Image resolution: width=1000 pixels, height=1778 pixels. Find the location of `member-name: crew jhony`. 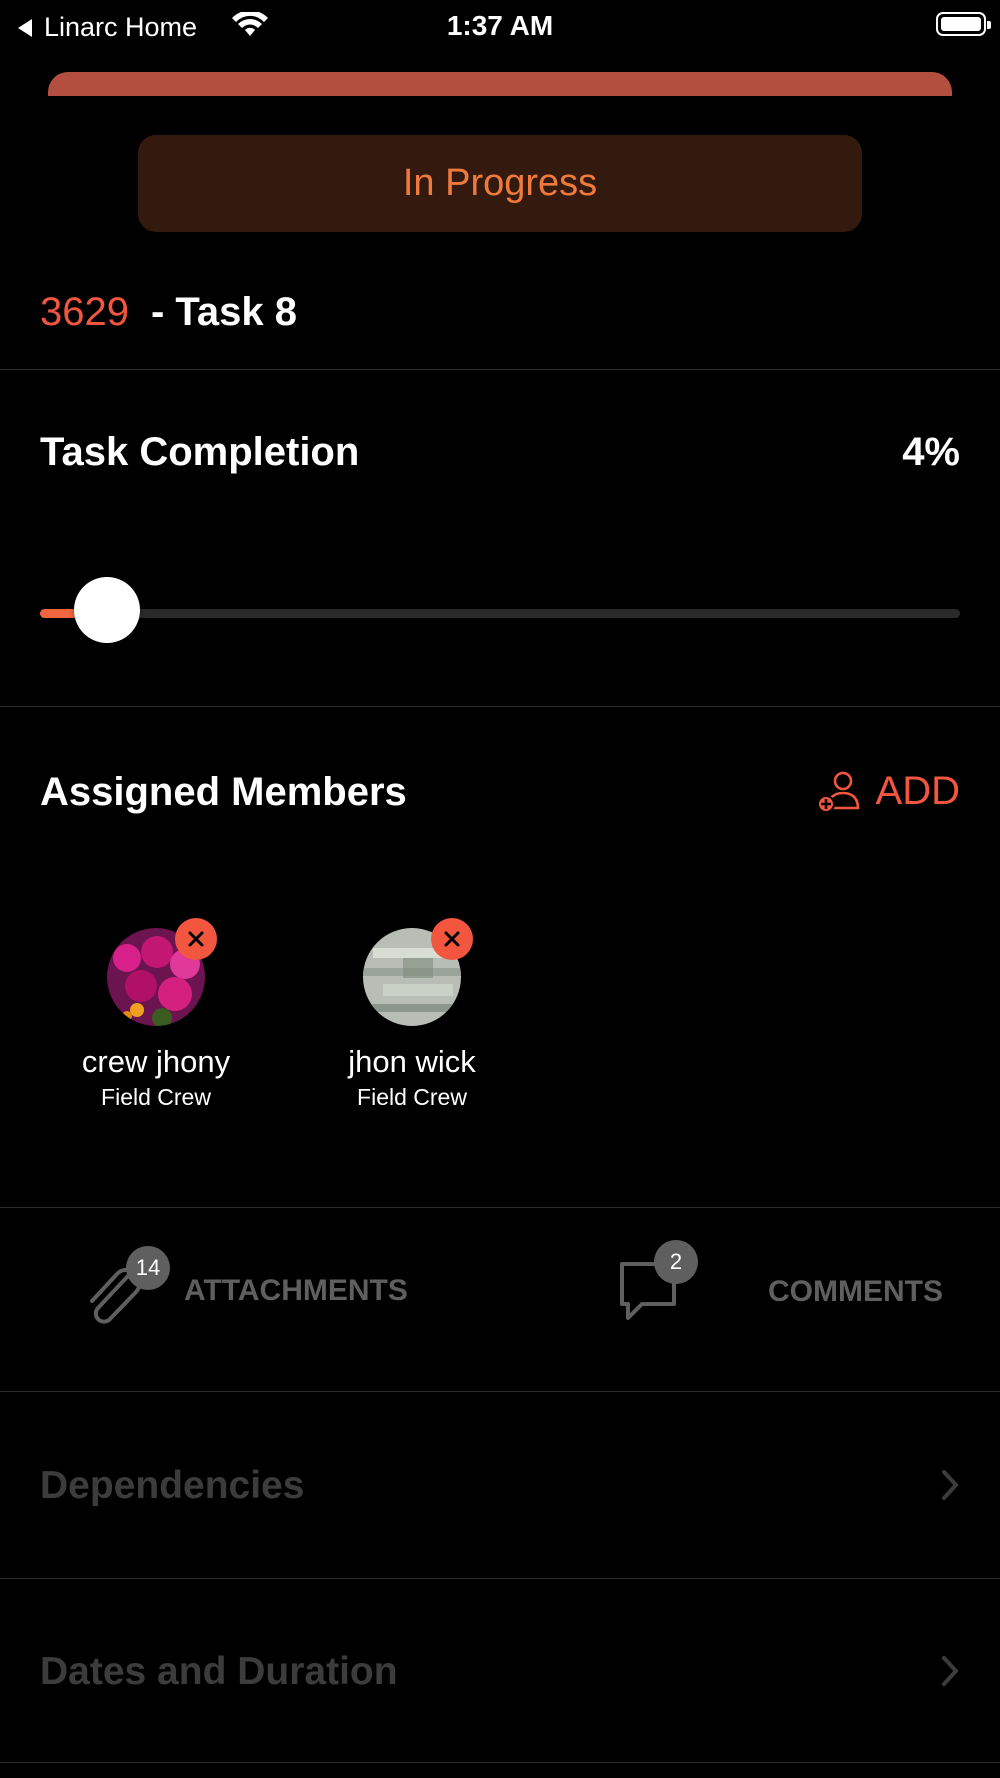

member-name: crew jhony is located at coordinates (156, 1061).